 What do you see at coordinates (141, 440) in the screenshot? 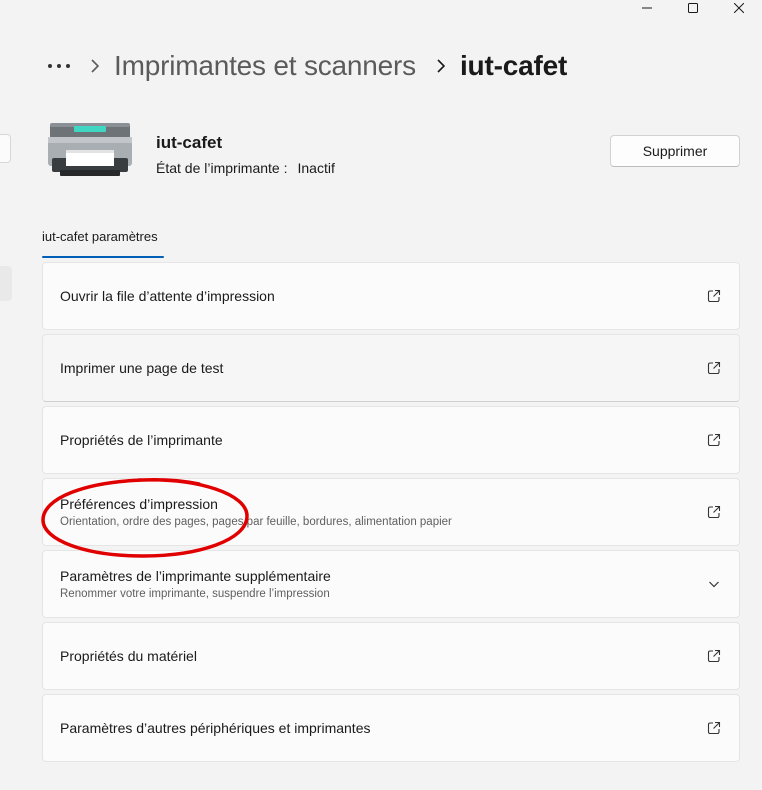
I see `card-title: Propriétés de l’imprimante` at bounding box center [141, 440].